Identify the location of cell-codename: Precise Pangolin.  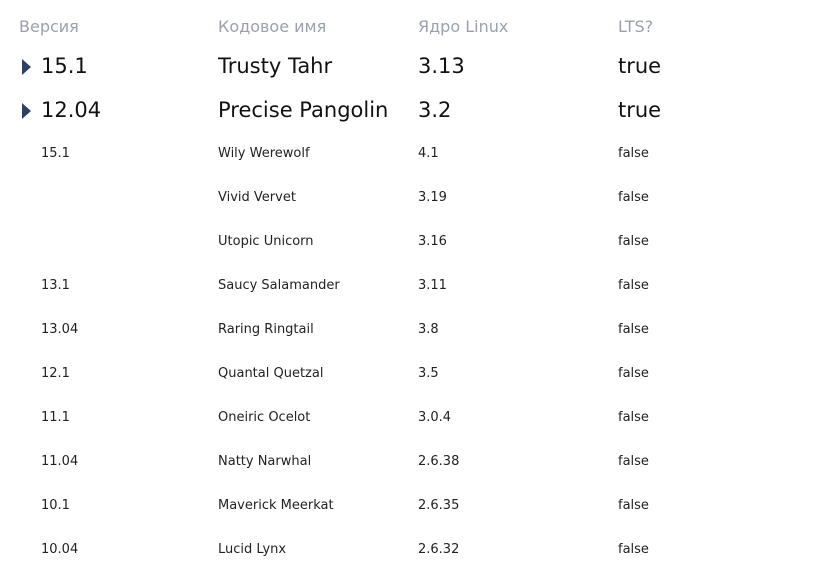
(303, 110).